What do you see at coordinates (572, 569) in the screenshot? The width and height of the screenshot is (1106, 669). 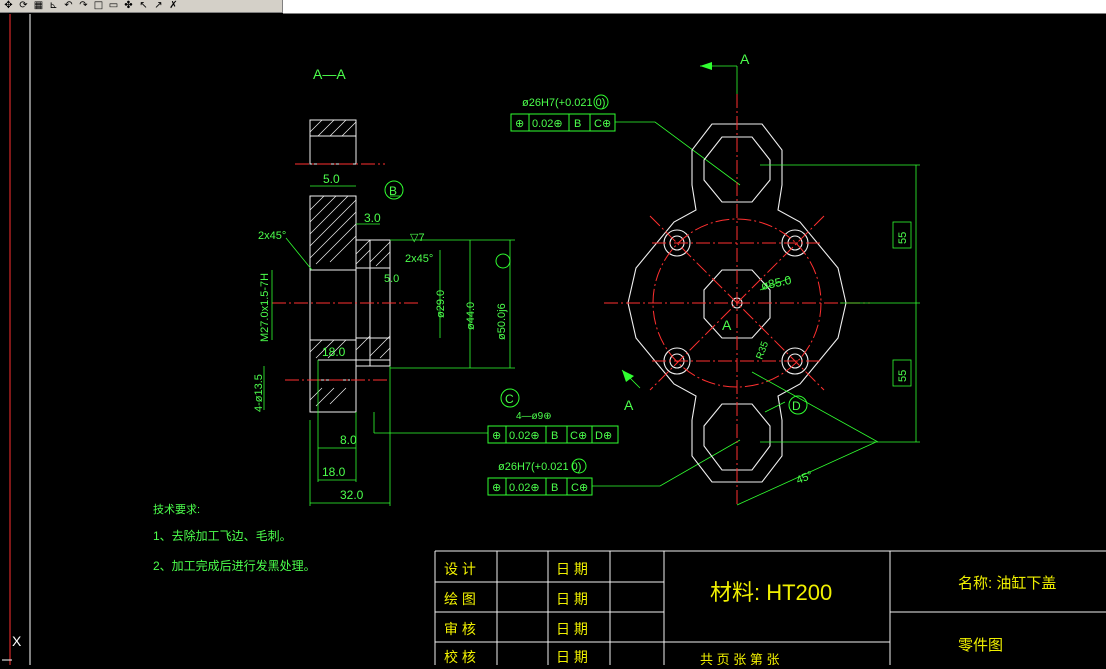 I see `tb-date-1: 日 期` at bounding box center [572, 569].